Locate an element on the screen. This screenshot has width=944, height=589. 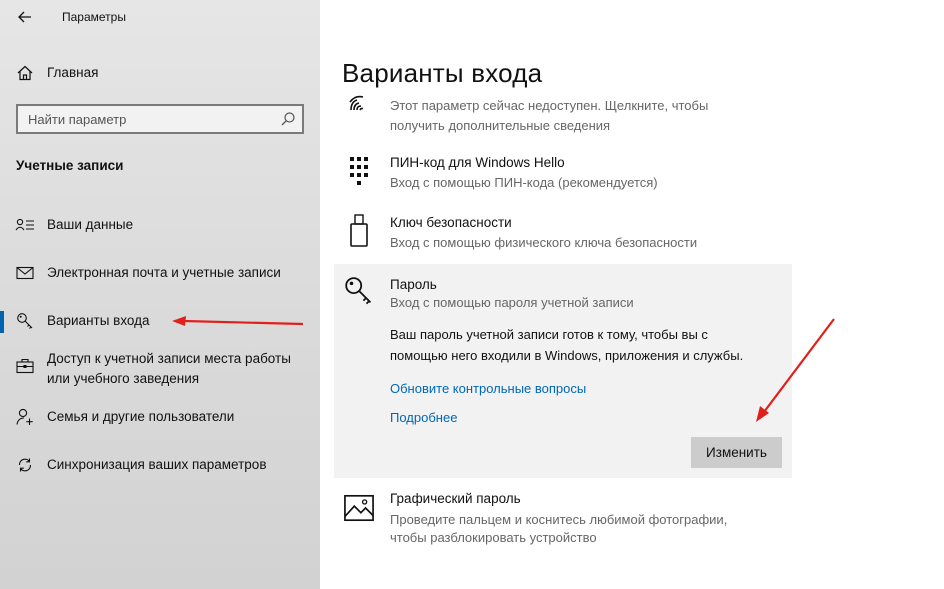
sidebar-item-sign-in-options: Варианты входа is located at coordinates (160, 321).